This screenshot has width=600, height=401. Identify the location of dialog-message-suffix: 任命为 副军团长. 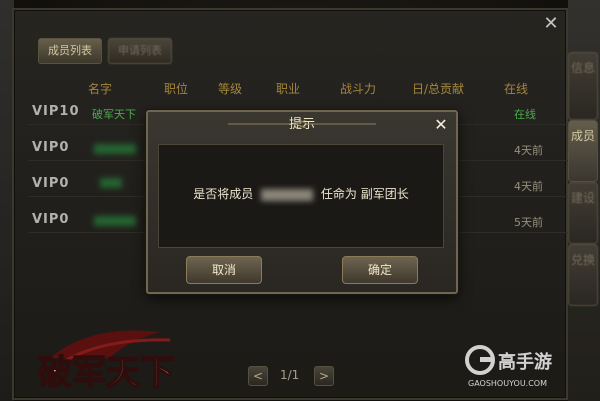
(364, 194).